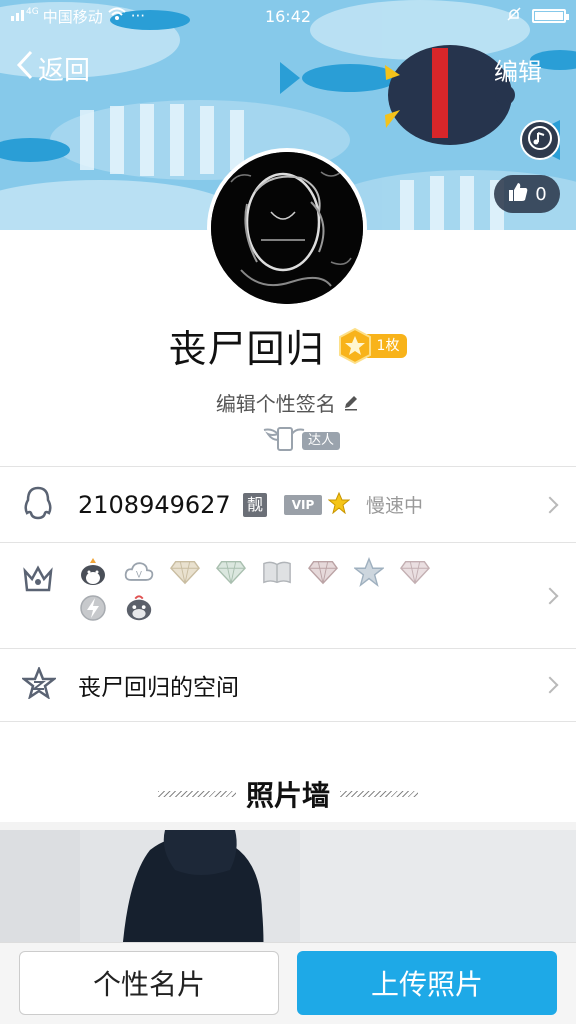  What do you see at coordinates (369, 572) in the screenshot?
I see `star-icon` at bounding box center [369, 572].